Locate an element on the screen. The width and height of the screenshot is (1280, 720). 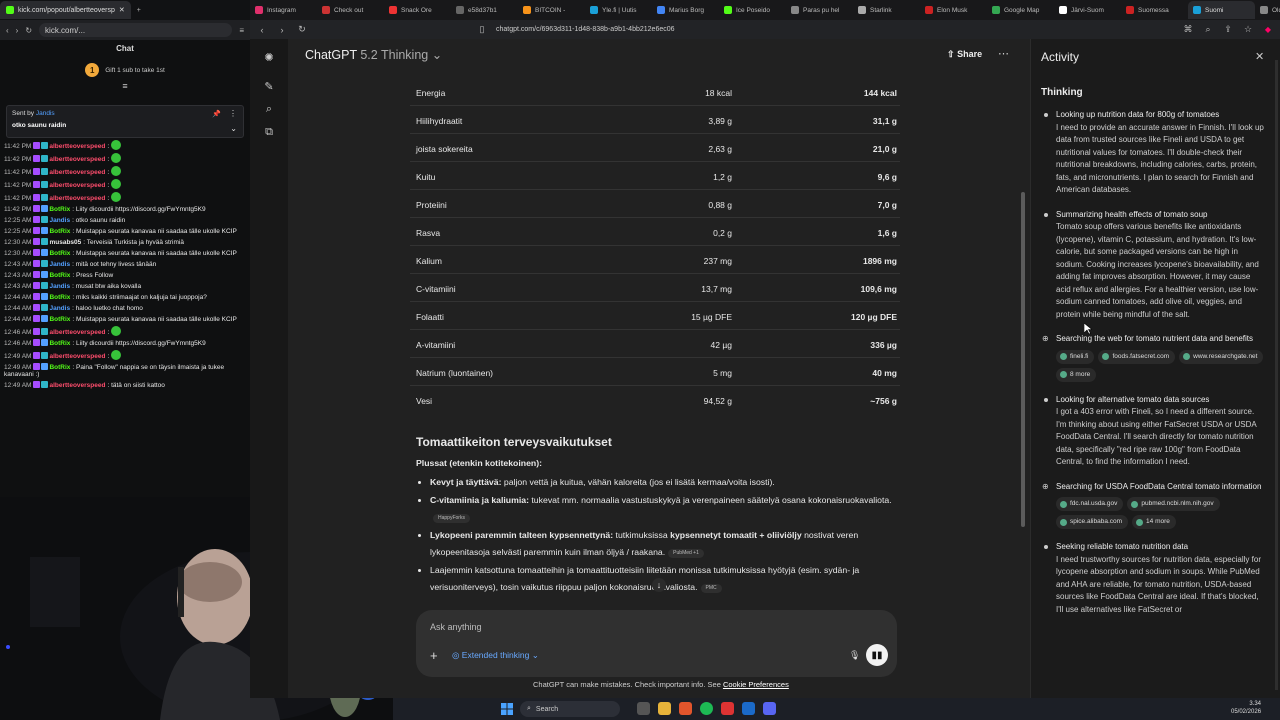
bookmark-icon: ▯ is located at coordinates (482, 29).